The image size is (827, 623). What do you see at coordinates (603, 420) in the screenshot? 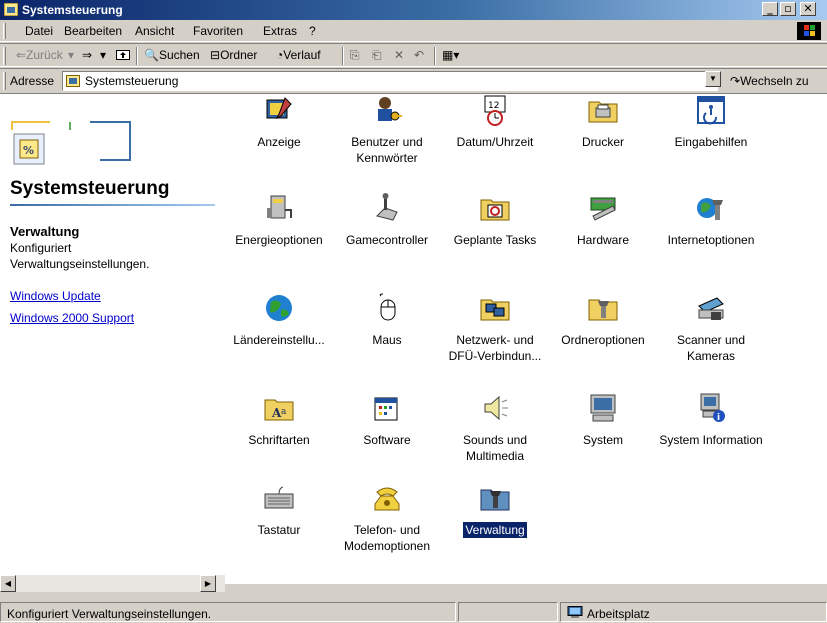
I see `control-panel-item: System` at bounding box center [603, 420].